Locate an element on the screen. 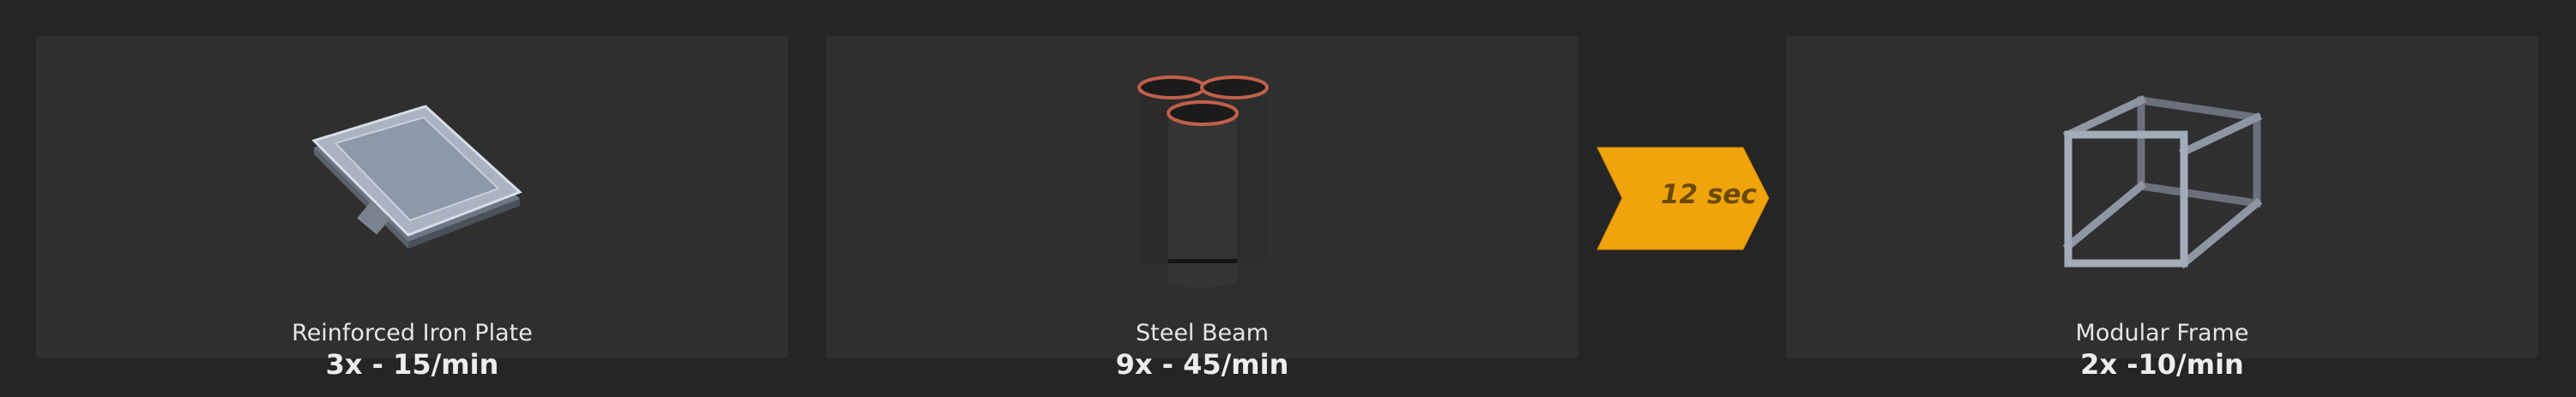  item-rate: 3x - 15/min is located at coordinates (412, 365).